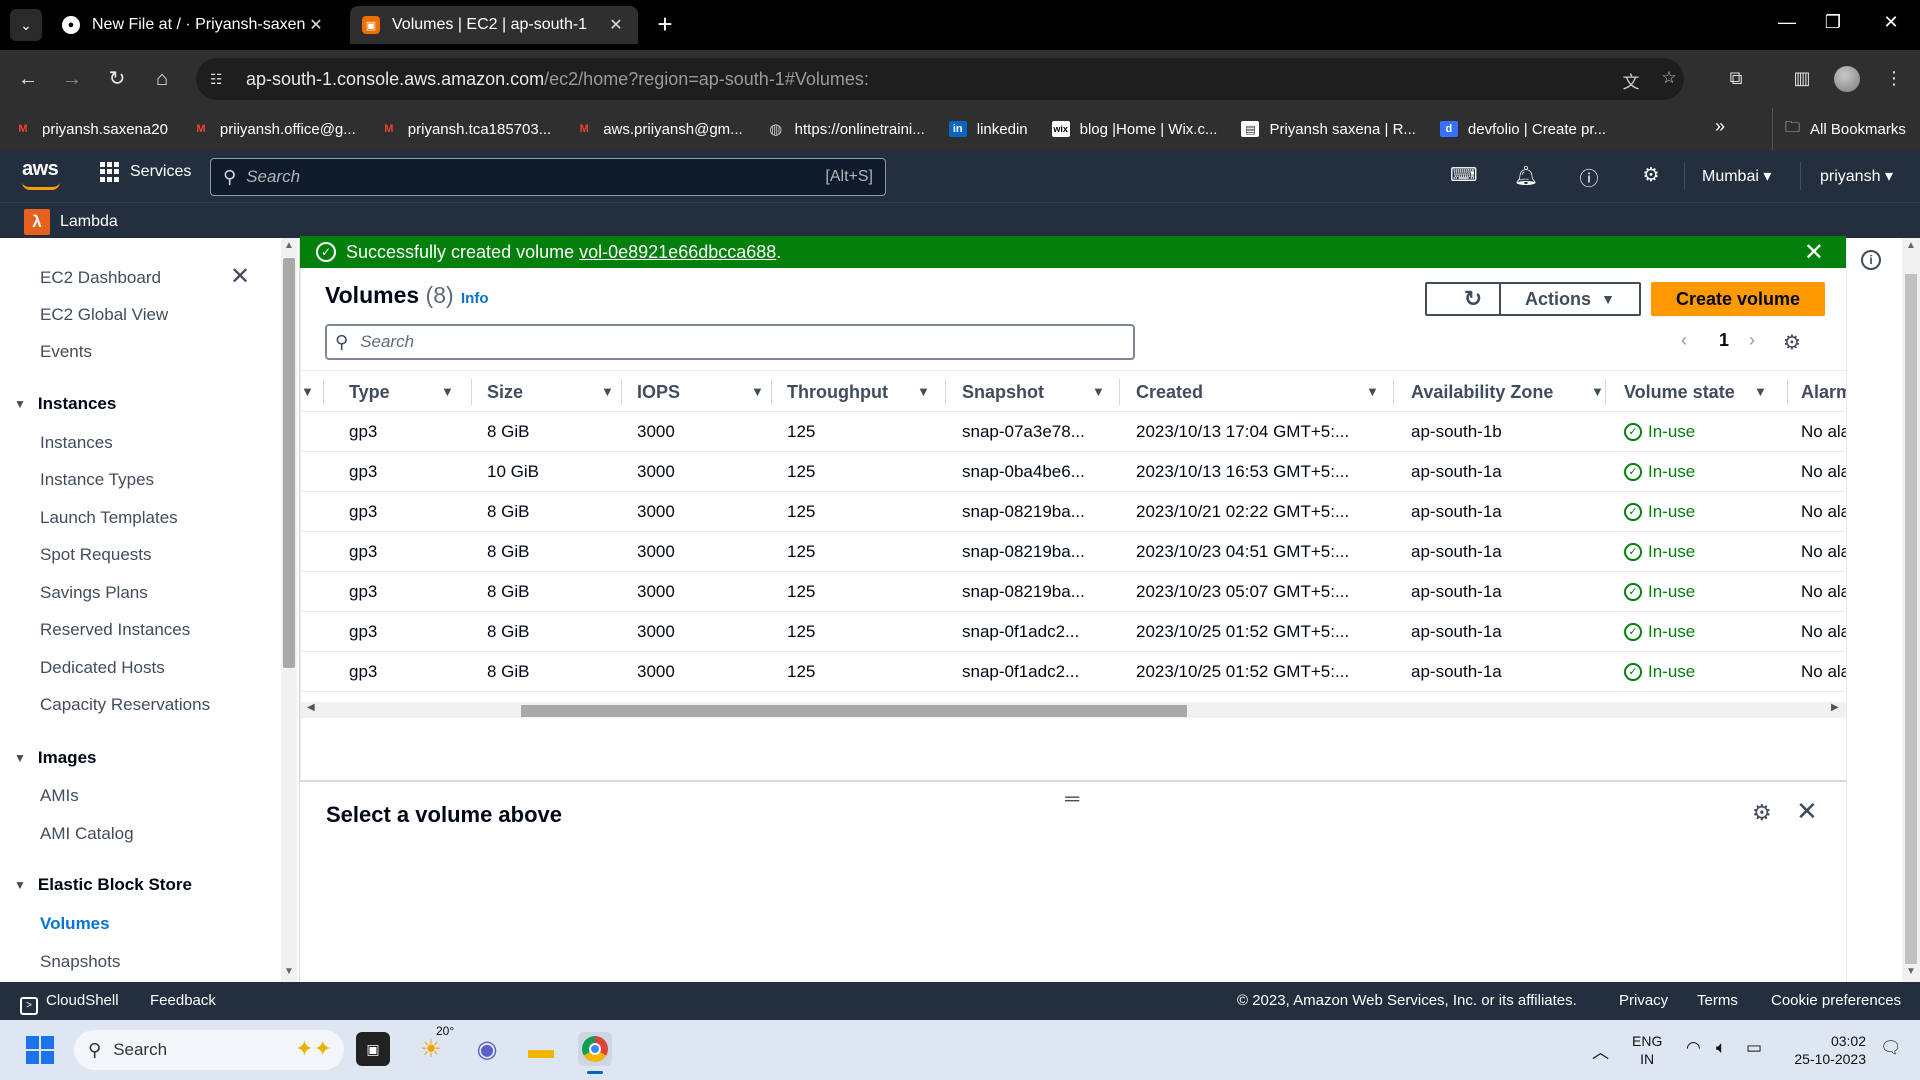 Image resolution: width=1920 pixels, height=1080 pixels. I want to click on sidebar-item-amis: AMIs, so click(59, 796).